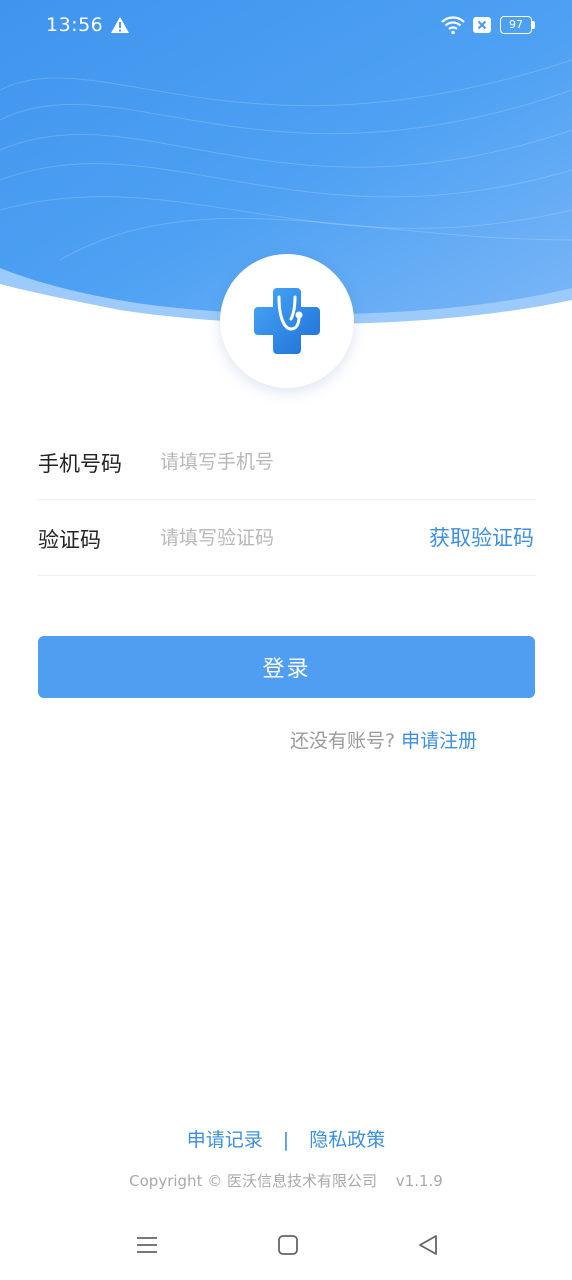  What do you see at coordinates (439, 741) in the screenshot?
I see `register-link: 申请注册` at bounding box center [439, 741].